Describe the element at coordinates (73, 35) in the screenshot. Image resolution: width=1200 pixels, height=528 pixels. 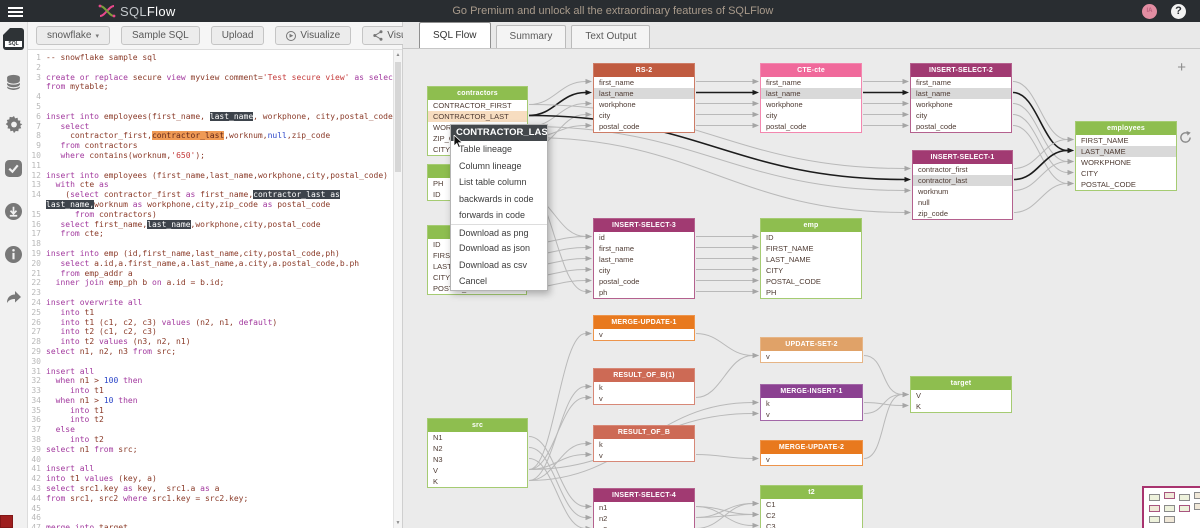
I see `dialect-select: snowflake ▾` at that location.